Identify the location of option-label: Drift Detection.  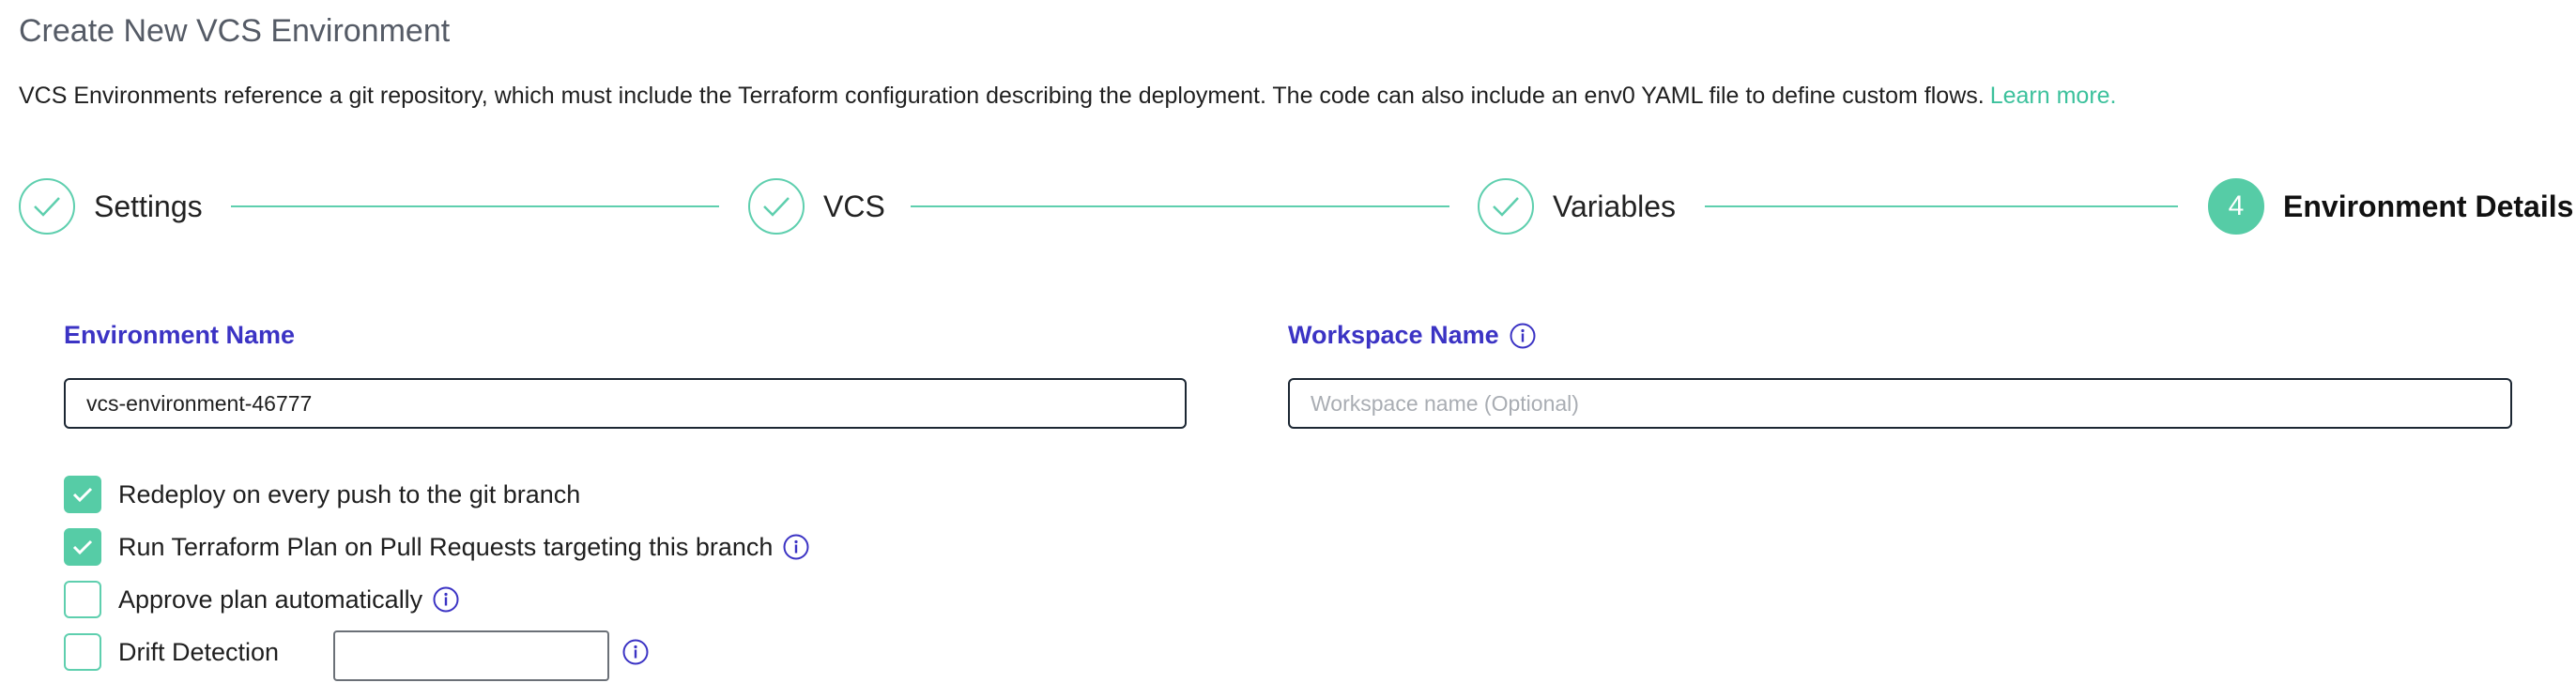
(199, 652).